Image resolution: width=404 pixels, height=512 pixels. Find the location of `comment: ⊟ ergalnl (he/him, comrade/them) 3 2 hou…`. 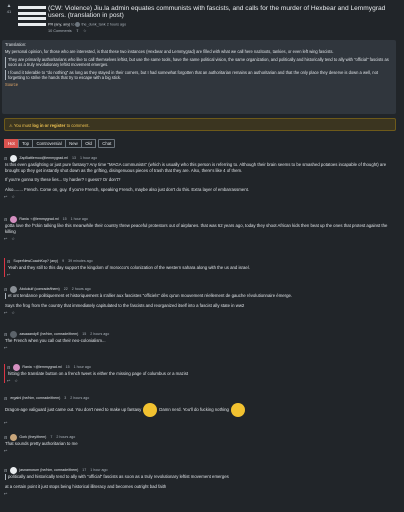

comment: ⊟ ergalnl (he/him, comrade/them) 3 2 hou… is located at coordinates (201, 410).